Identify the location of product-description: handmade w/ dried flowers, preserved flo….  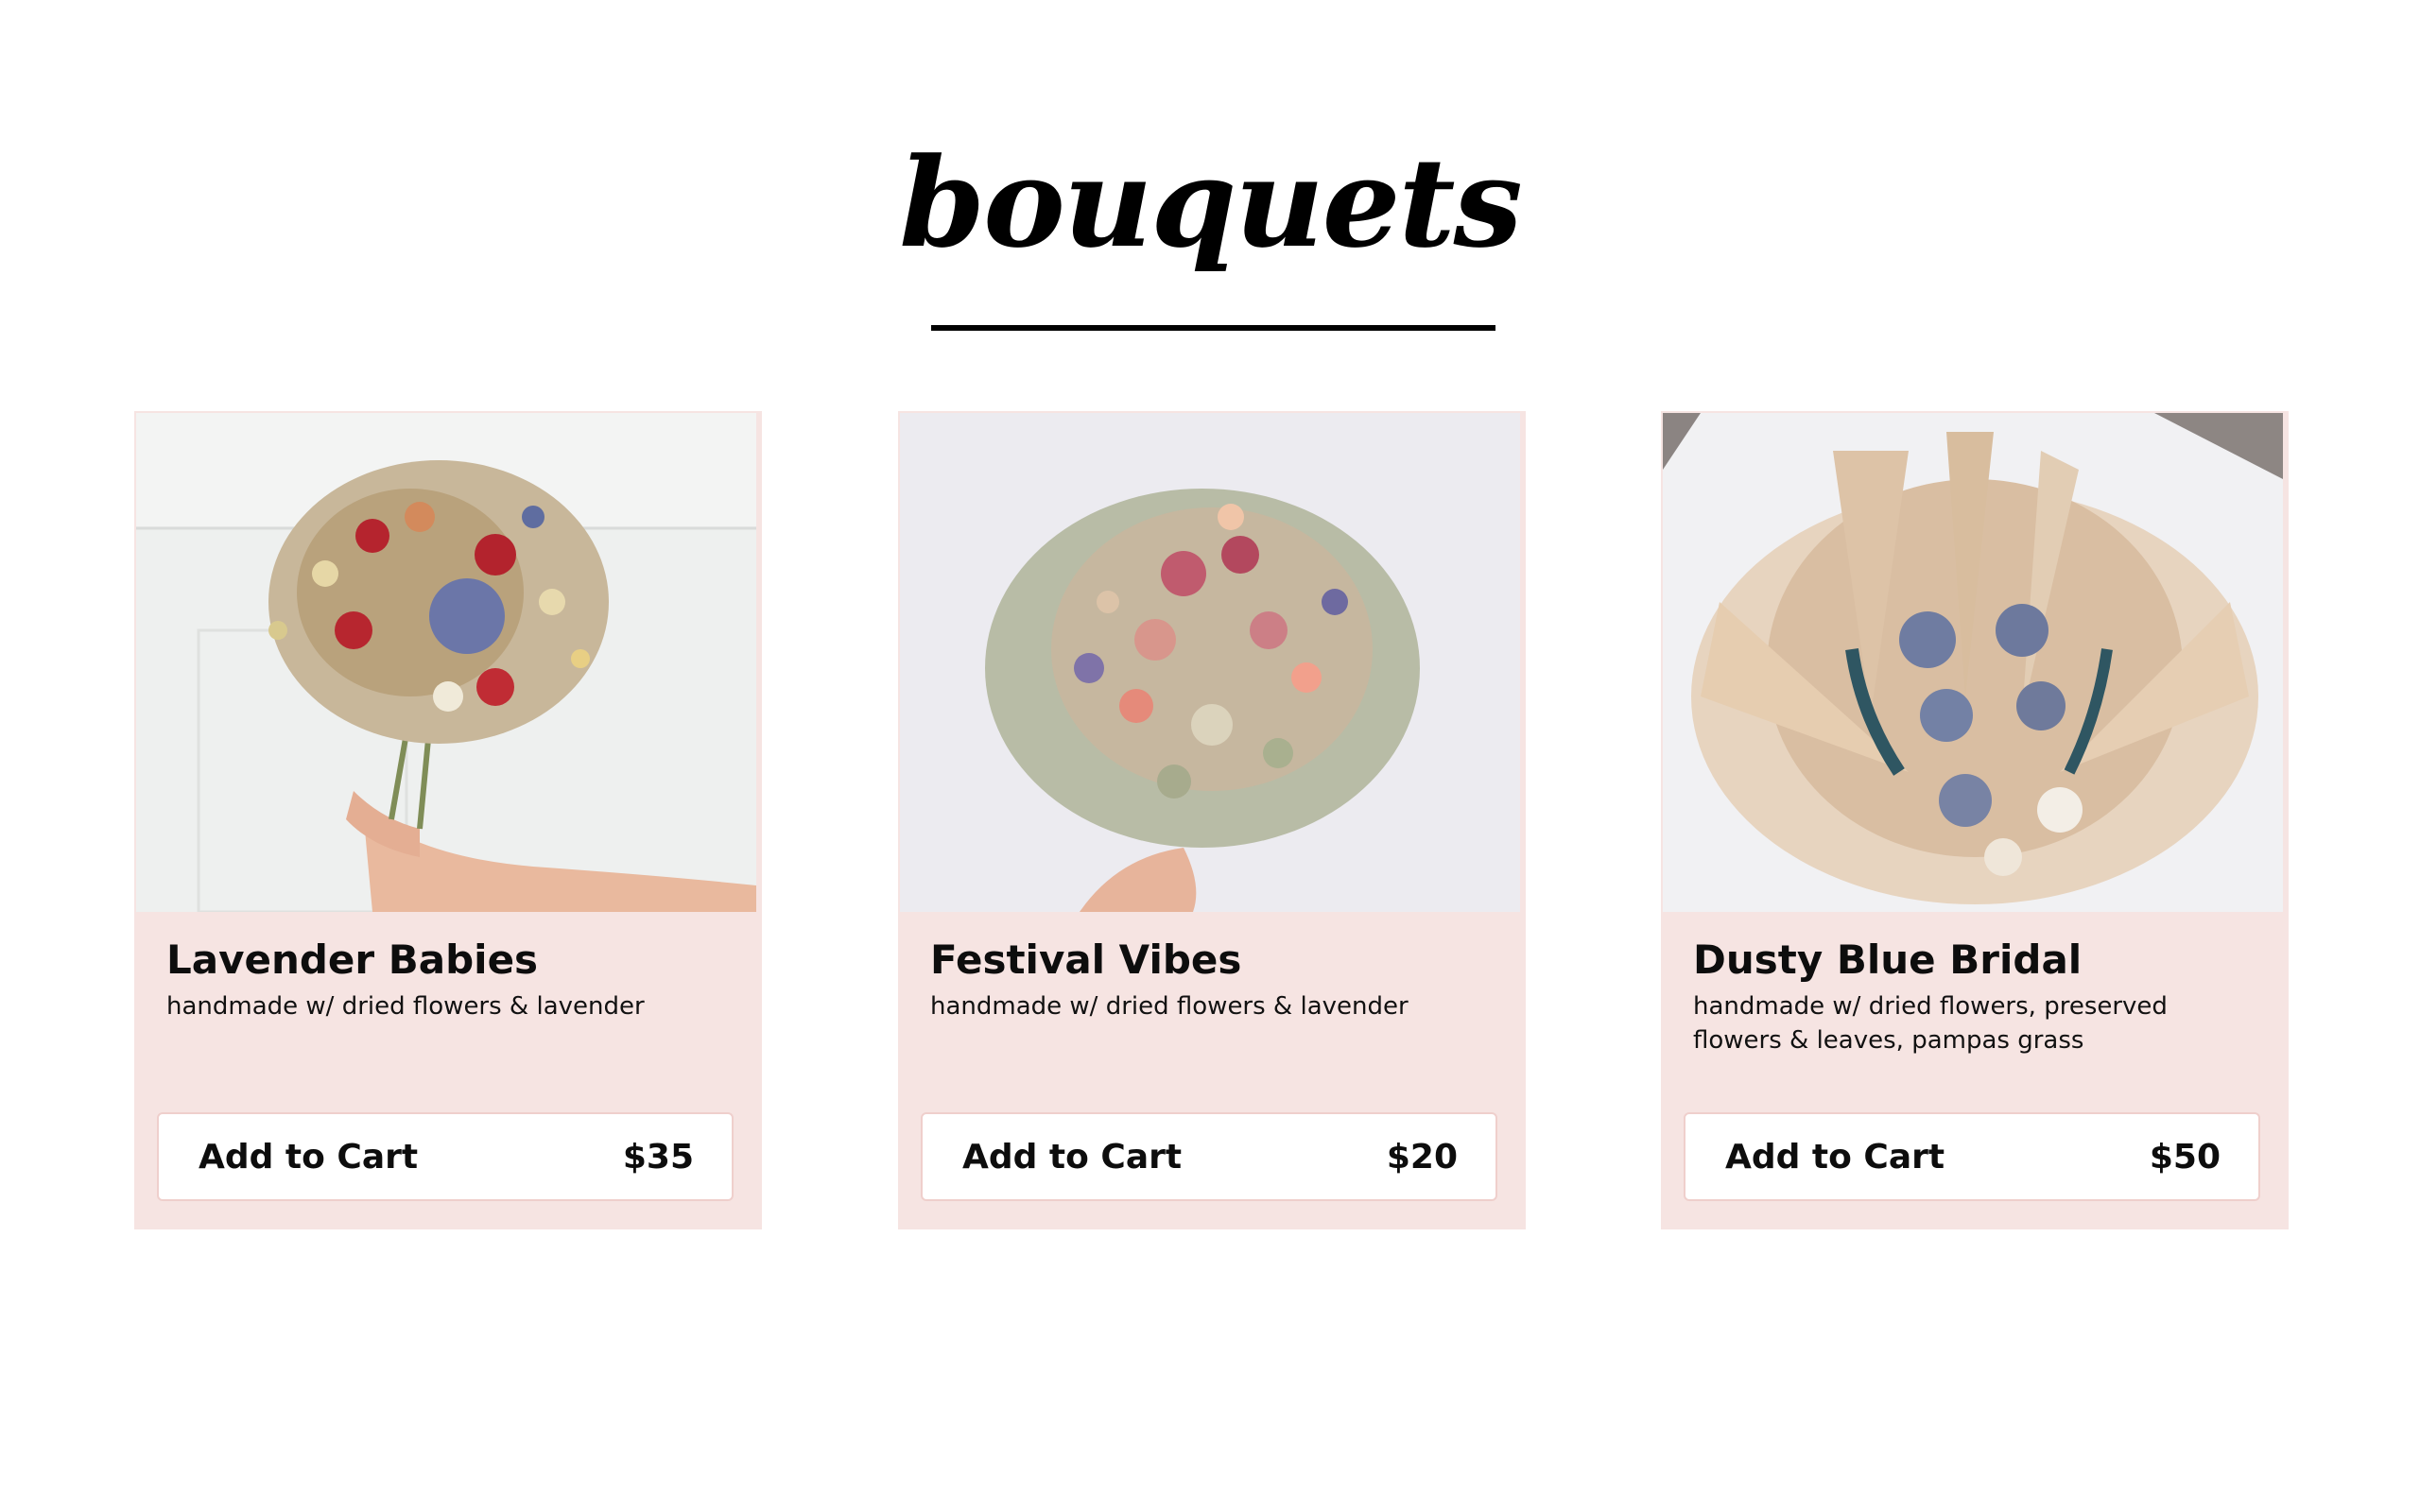
(1930, 1023).